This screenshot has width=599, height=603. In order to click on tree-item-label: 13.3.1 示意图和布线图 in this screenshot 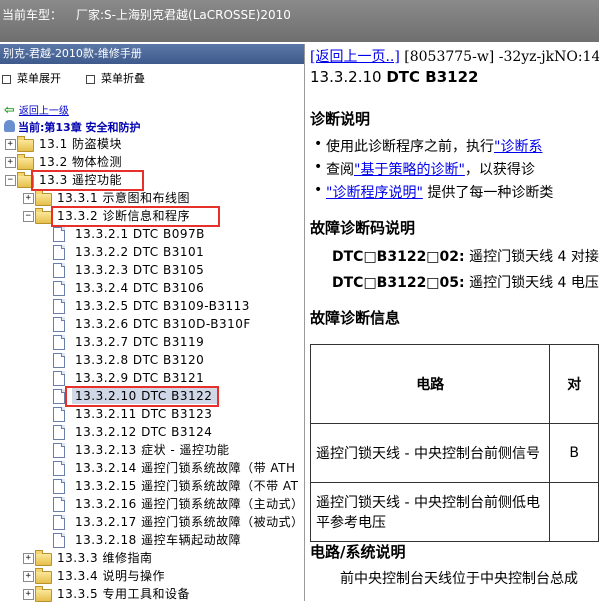, I will do `click(123, 198)`.